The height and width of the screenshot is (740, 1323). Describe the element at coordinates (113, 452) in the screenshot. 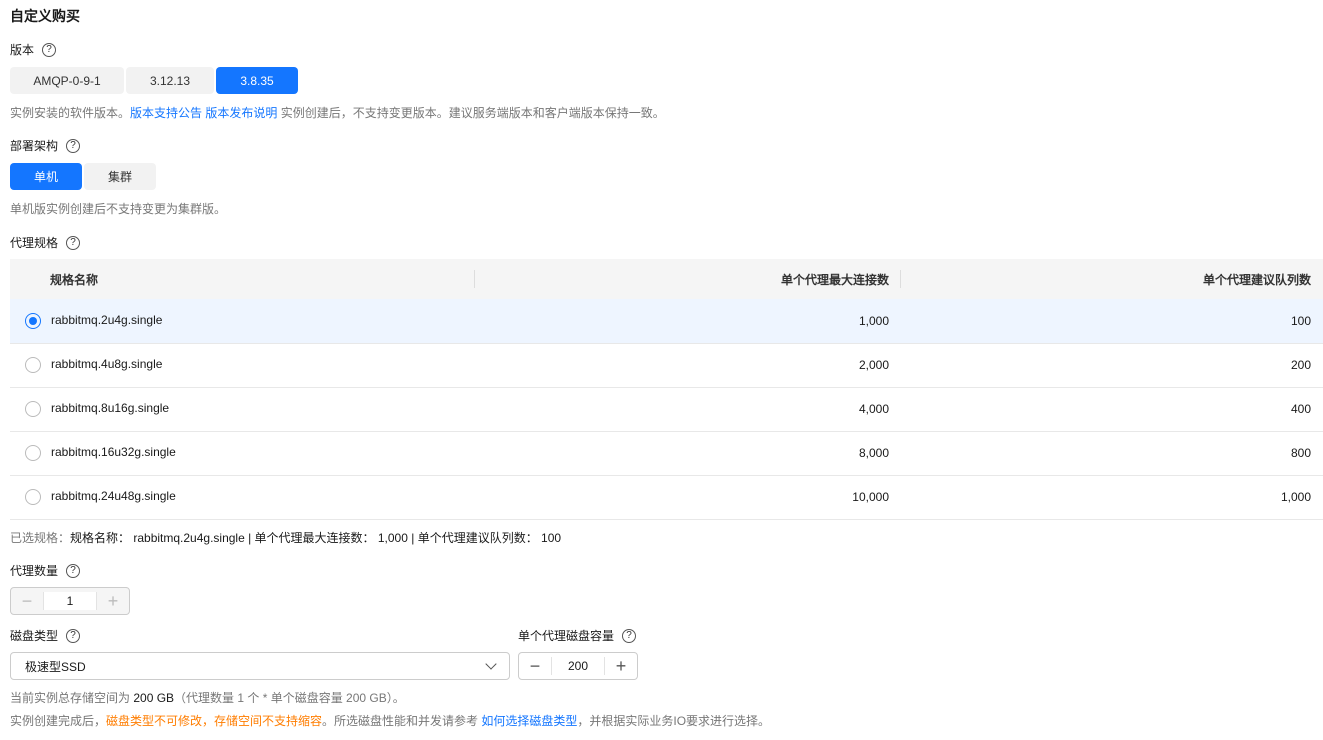

I see `spec-name: rabbitmq.16u32g.single` at that location.